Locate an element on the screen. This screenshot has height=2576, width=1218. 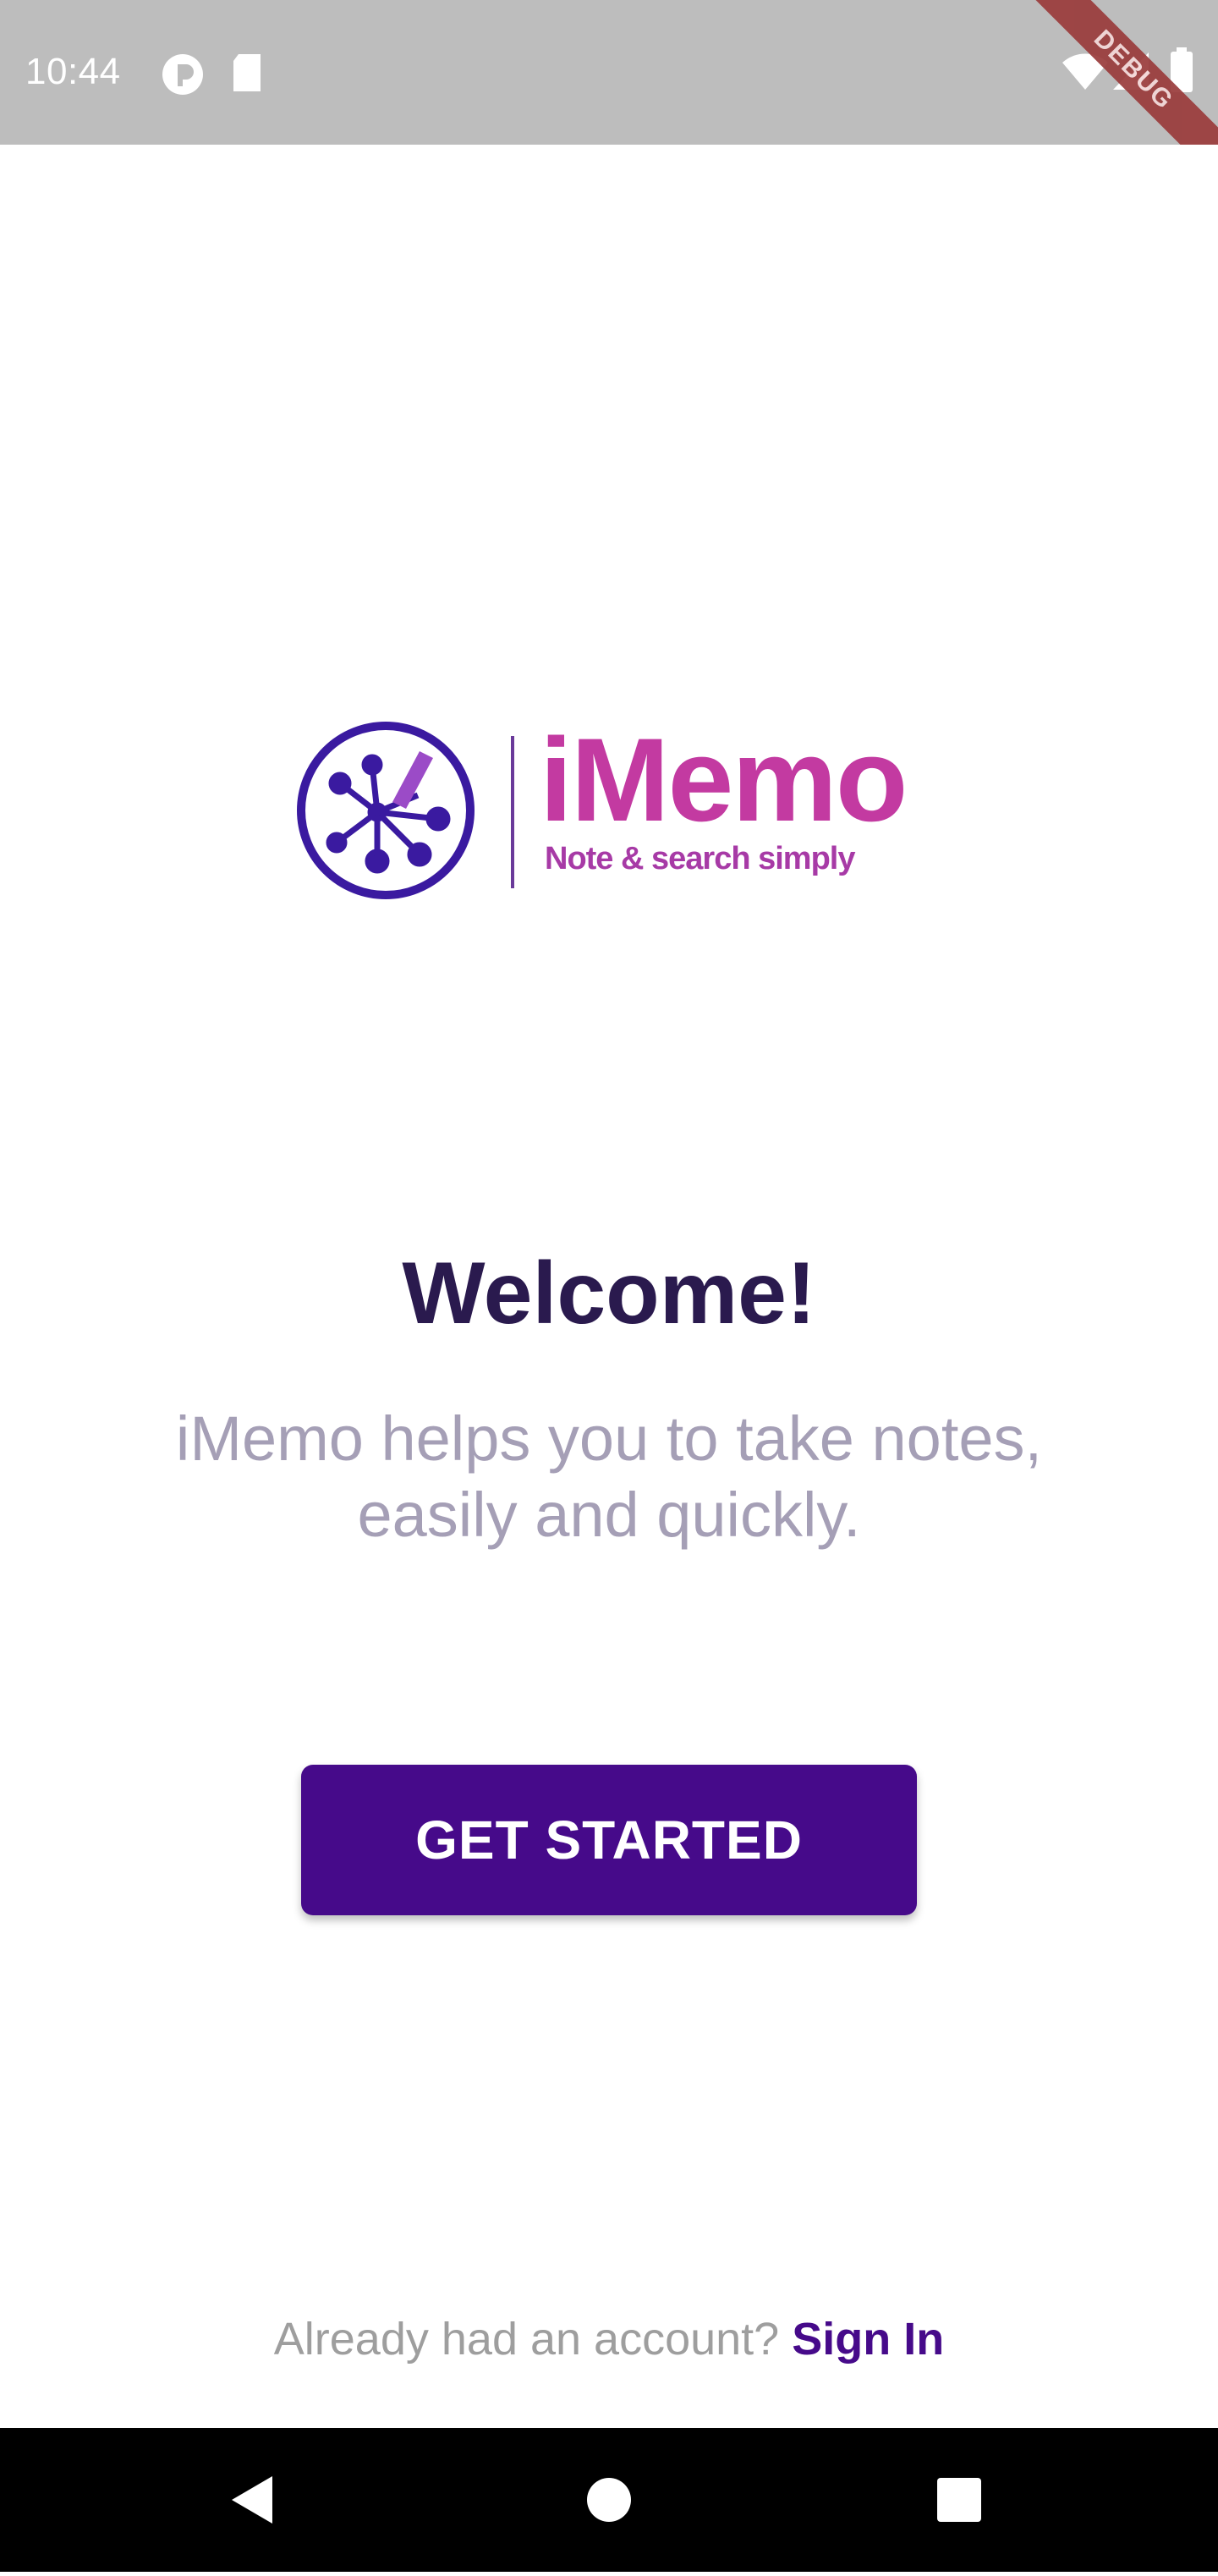
signin-line: Already had an account? Sign In is located at coordinates (609, 2339).